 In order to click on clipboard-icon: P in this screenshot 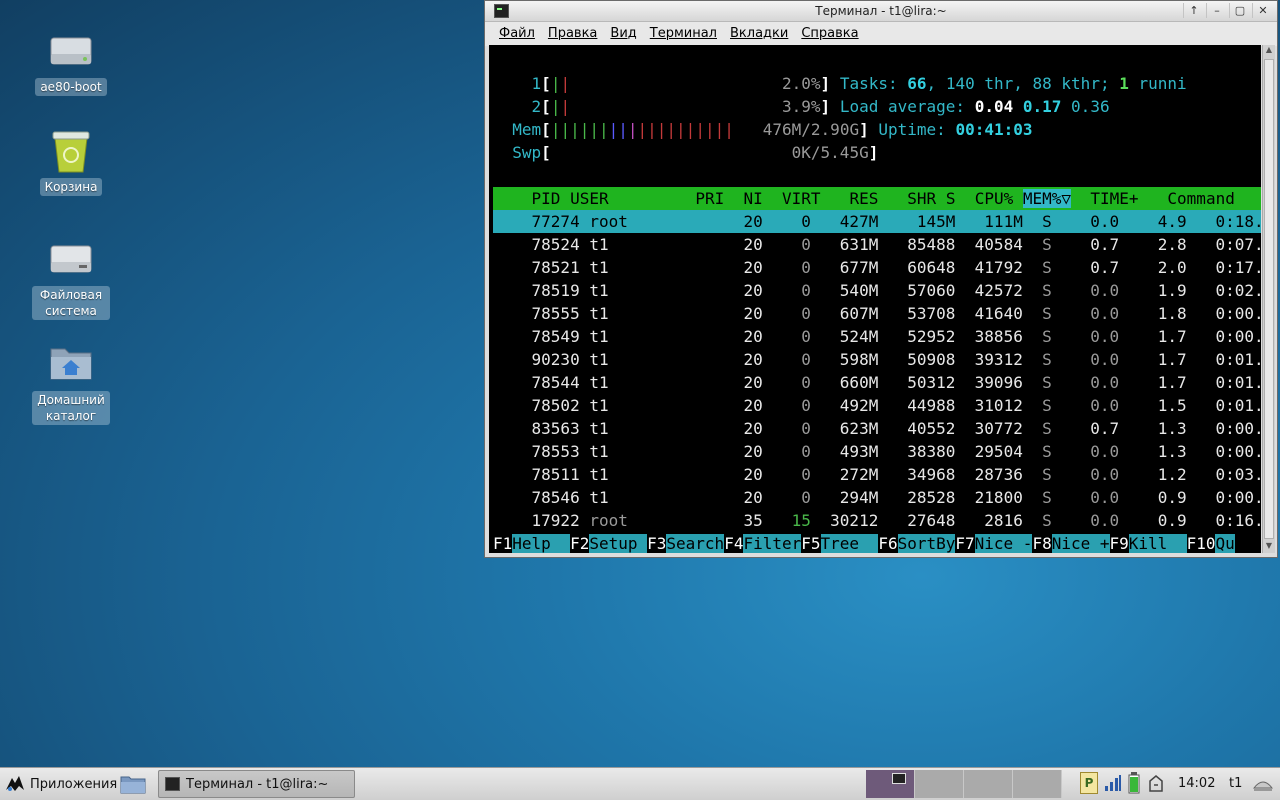, I will do `click(1089, 783)`.